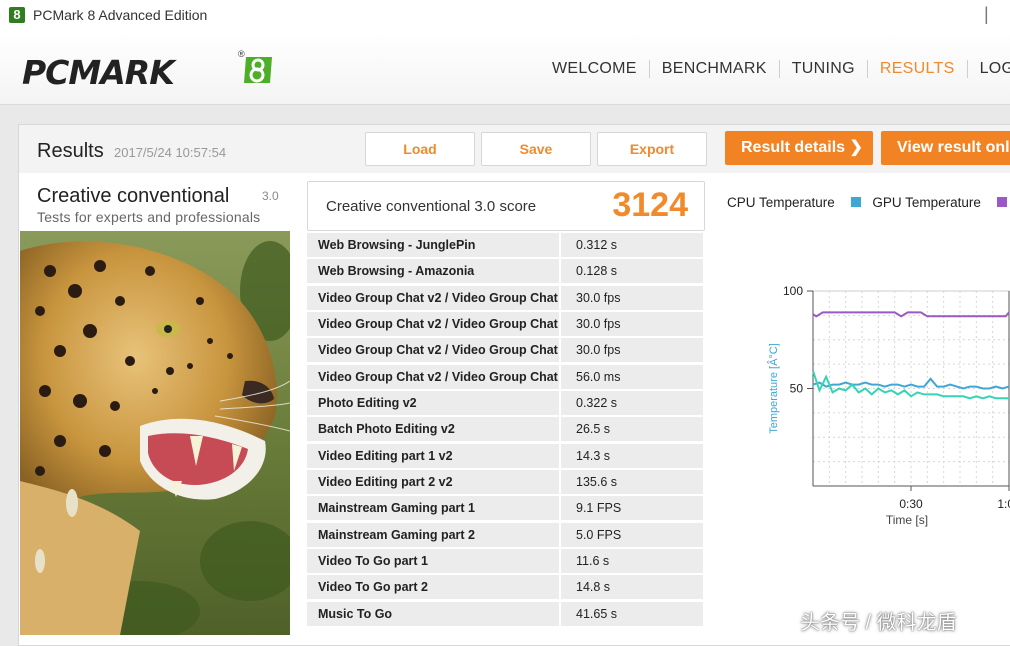 Image resolution: width=1010 pixels, height=646 pixels. I want to click on test-version: 3.0, so click(270, 196).